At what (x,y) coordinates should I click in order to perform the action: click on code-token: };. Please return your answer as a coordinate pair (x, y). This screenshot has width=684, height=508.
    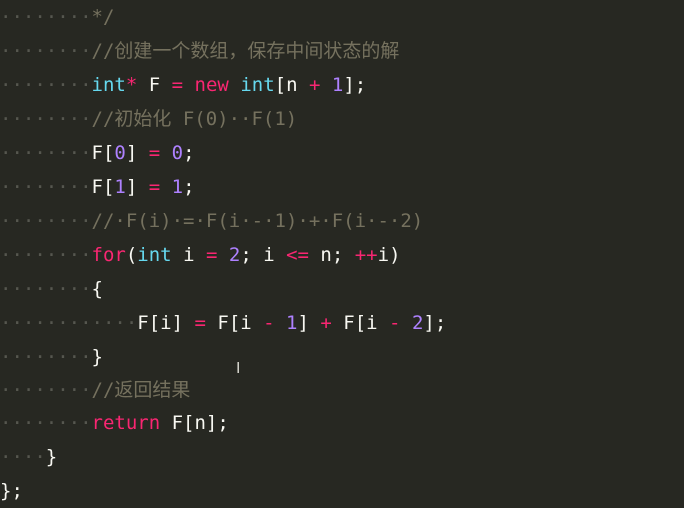
    Looking at the image, I should click on (11, 491).